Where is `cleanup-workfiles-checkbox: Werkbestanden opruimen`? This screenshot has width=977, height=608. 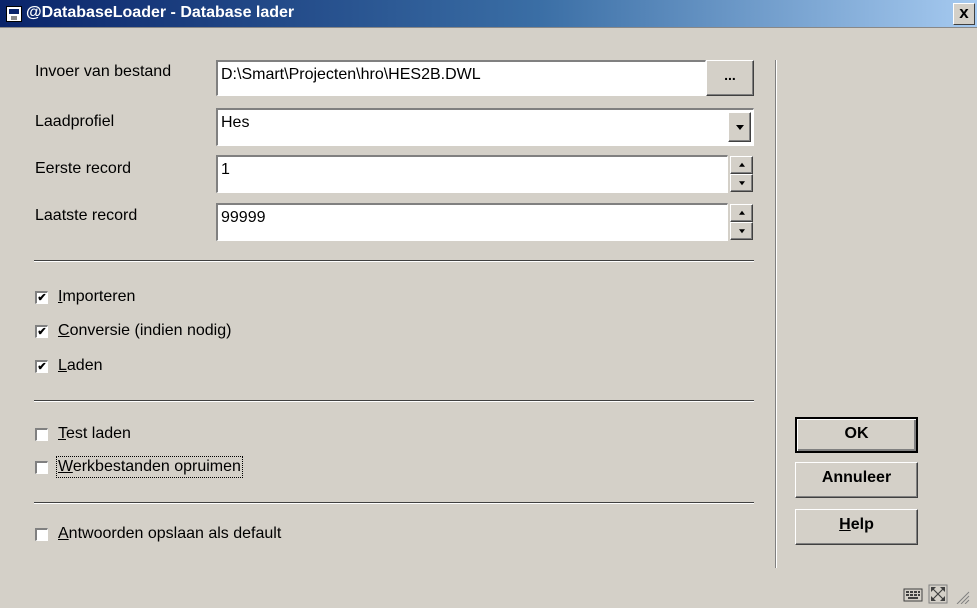
cleanup-workfiles-checkbox: Werkbestanden opruimen is located at coordinates (139, 467).